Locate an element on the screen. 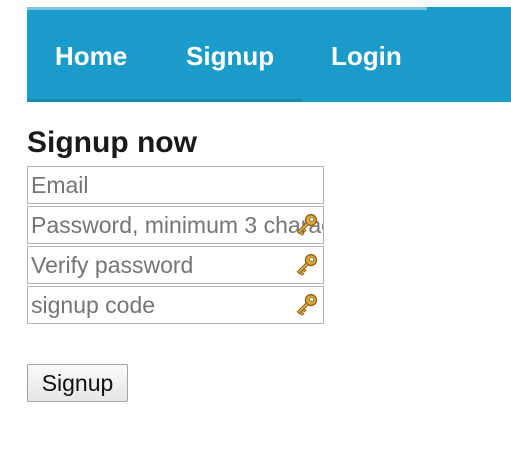  password-input is located at coordinates (175, 225).